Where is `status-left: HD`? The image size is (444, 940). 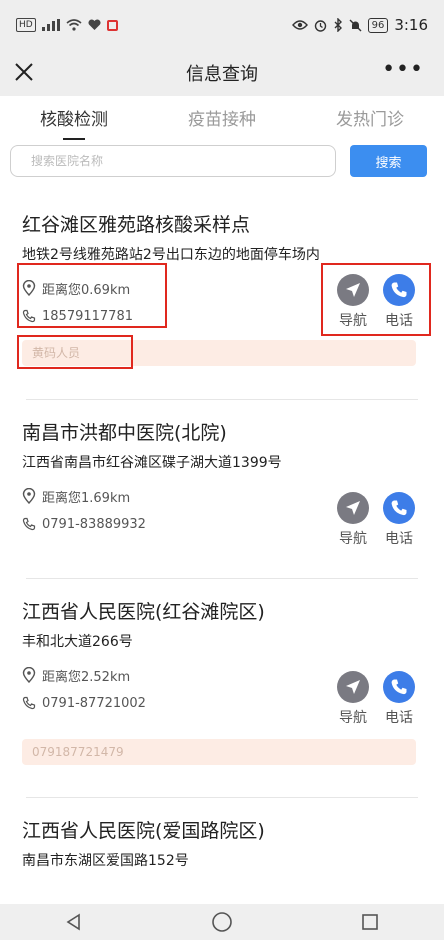
status-left: HD is located at coordinates (67, 25).